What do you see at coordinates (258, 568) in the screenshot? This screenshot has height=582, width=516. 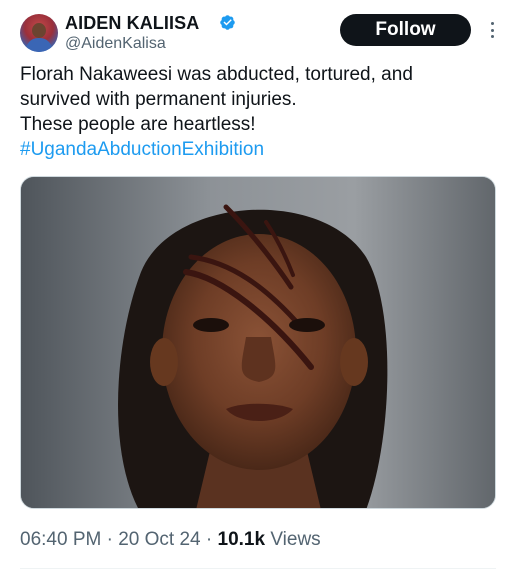 I see `divider` at bounding box center [258, 568].